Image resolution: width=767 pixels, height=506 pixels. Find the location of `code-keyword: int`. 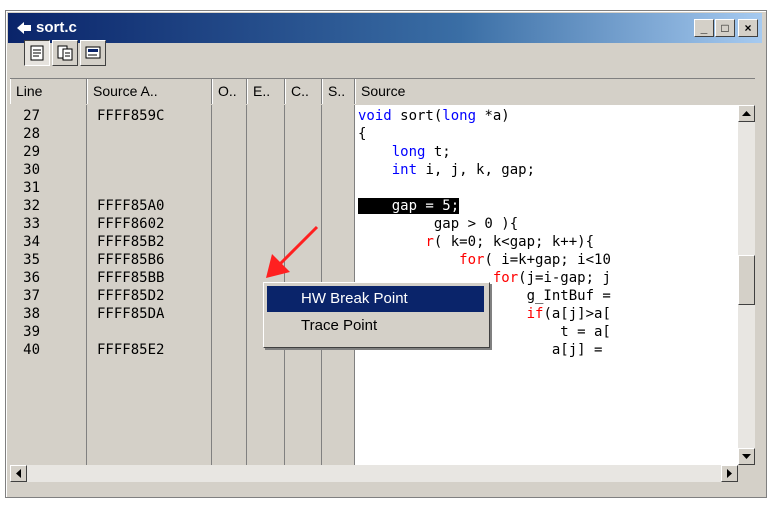

code-keyword: int is located at coordinates (404, 170).